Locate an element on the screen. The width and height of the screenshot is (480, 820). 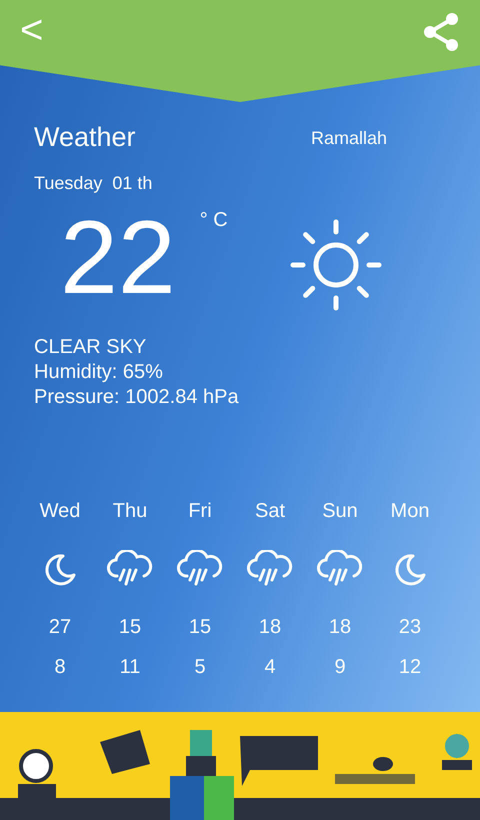
low-temperature: 9 is located at coordinates (340, 667).